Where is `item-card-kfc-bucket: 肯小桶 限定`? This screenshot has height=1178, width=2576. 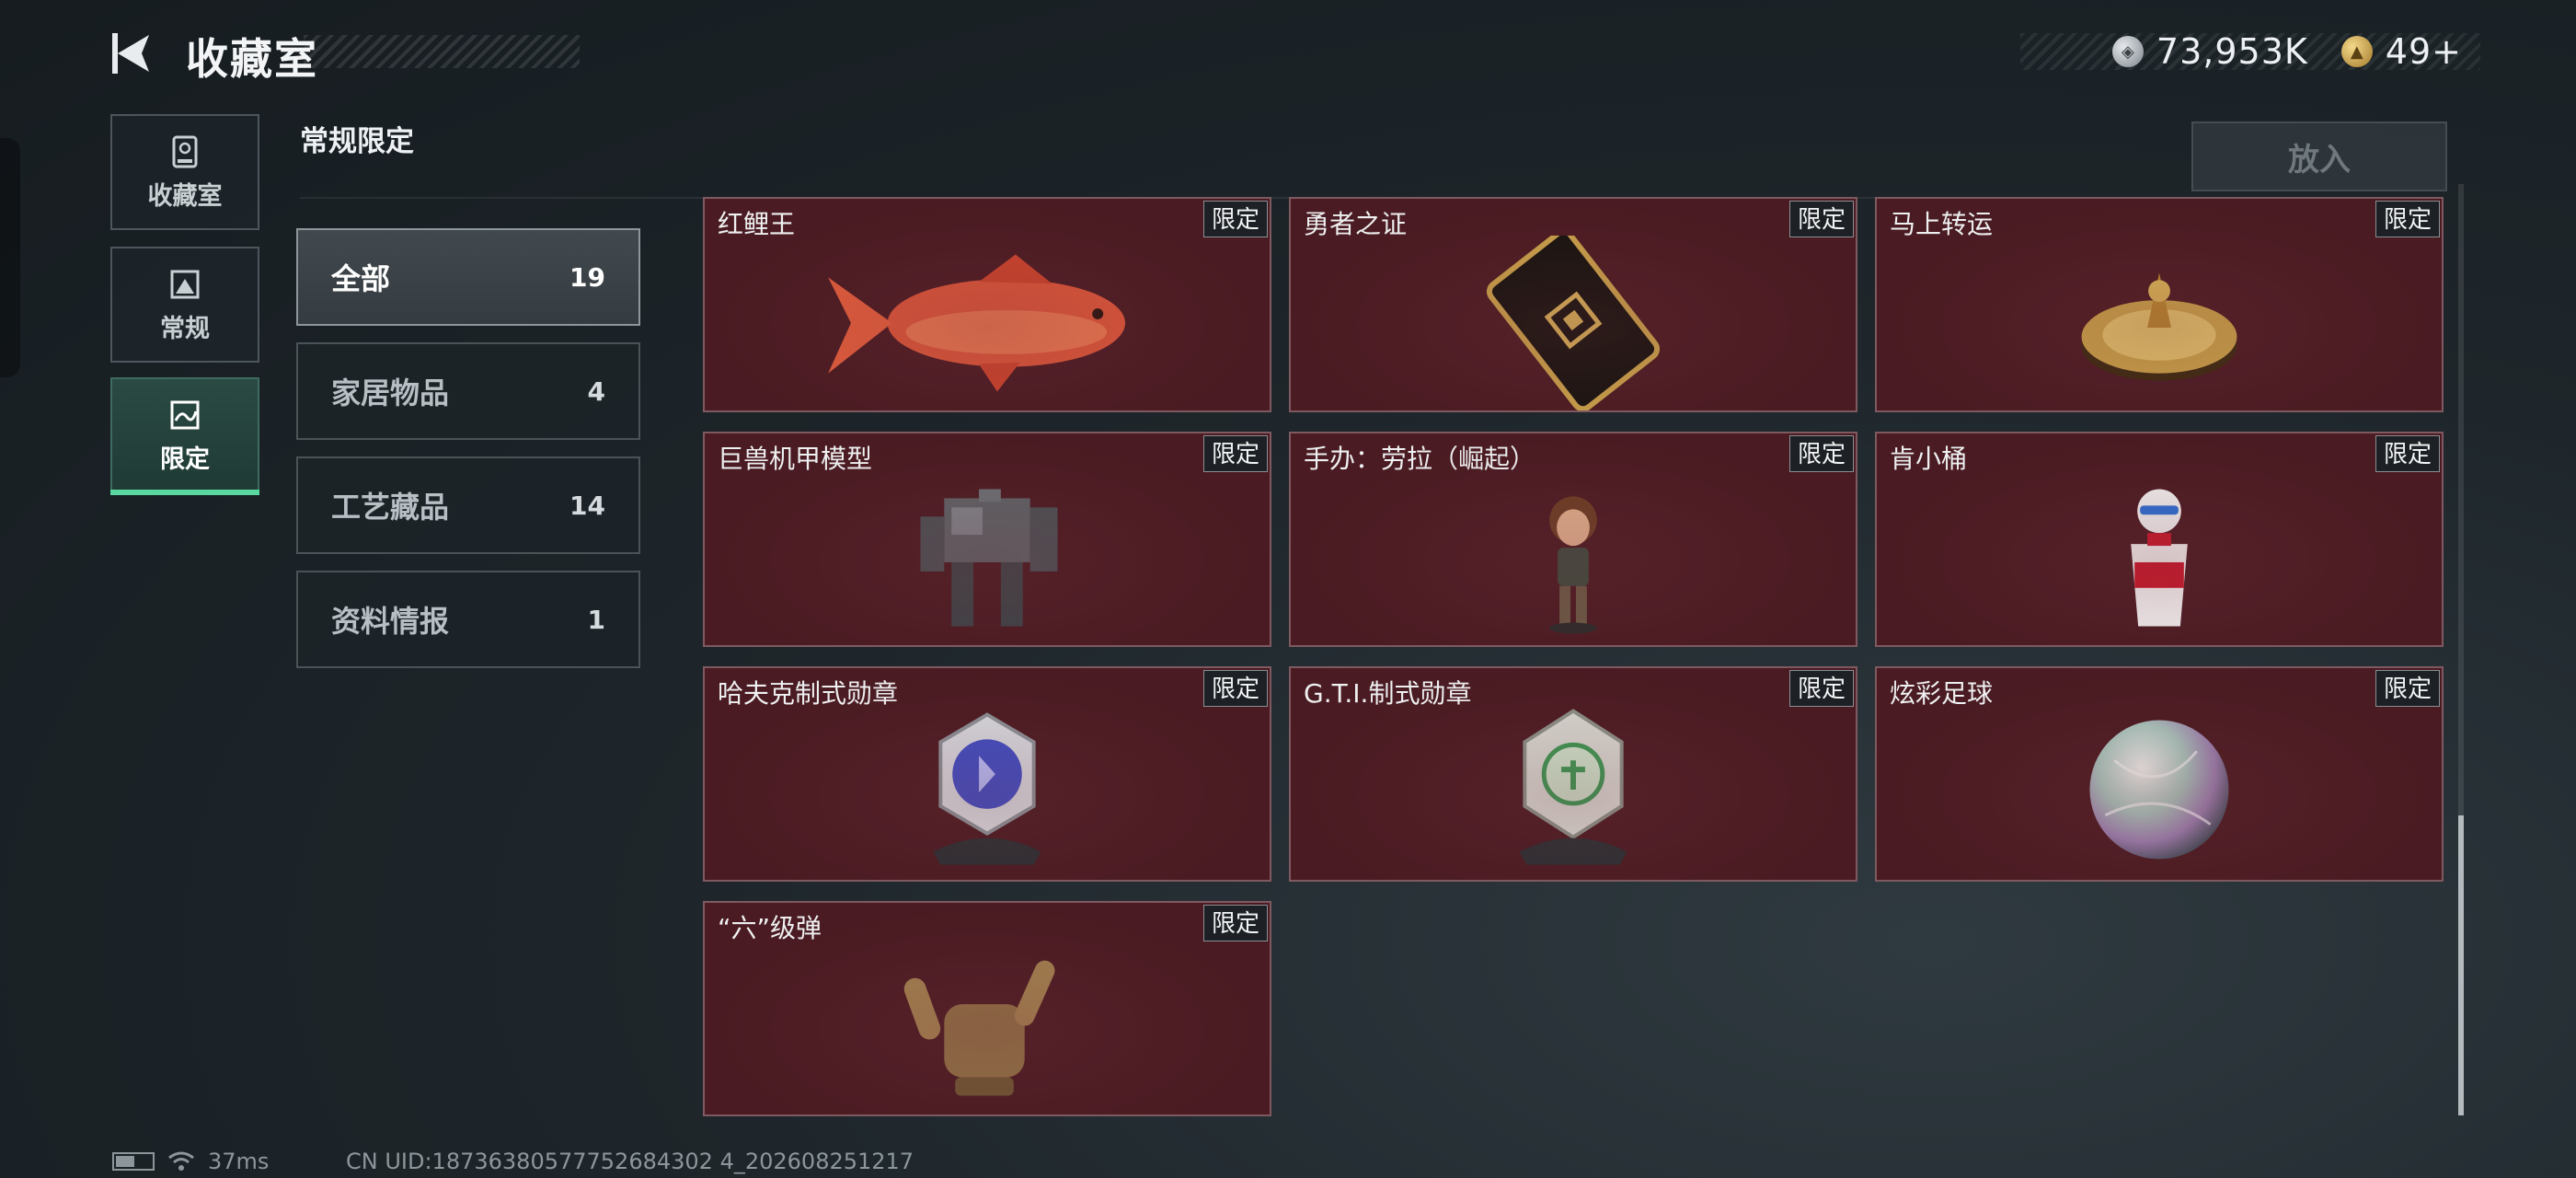
item-card-kfc-bucket: 肯小桶 限定 is located at coordinates (2159, 539).